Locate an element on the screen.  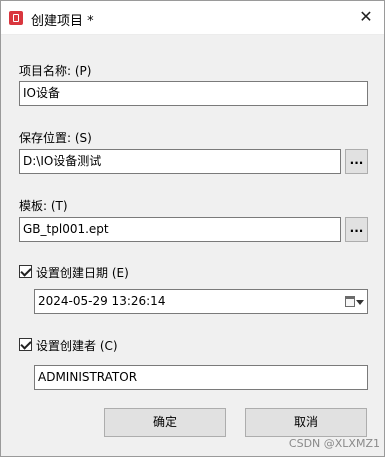
creation-date-checkbox is located at coordinates (25, 271).